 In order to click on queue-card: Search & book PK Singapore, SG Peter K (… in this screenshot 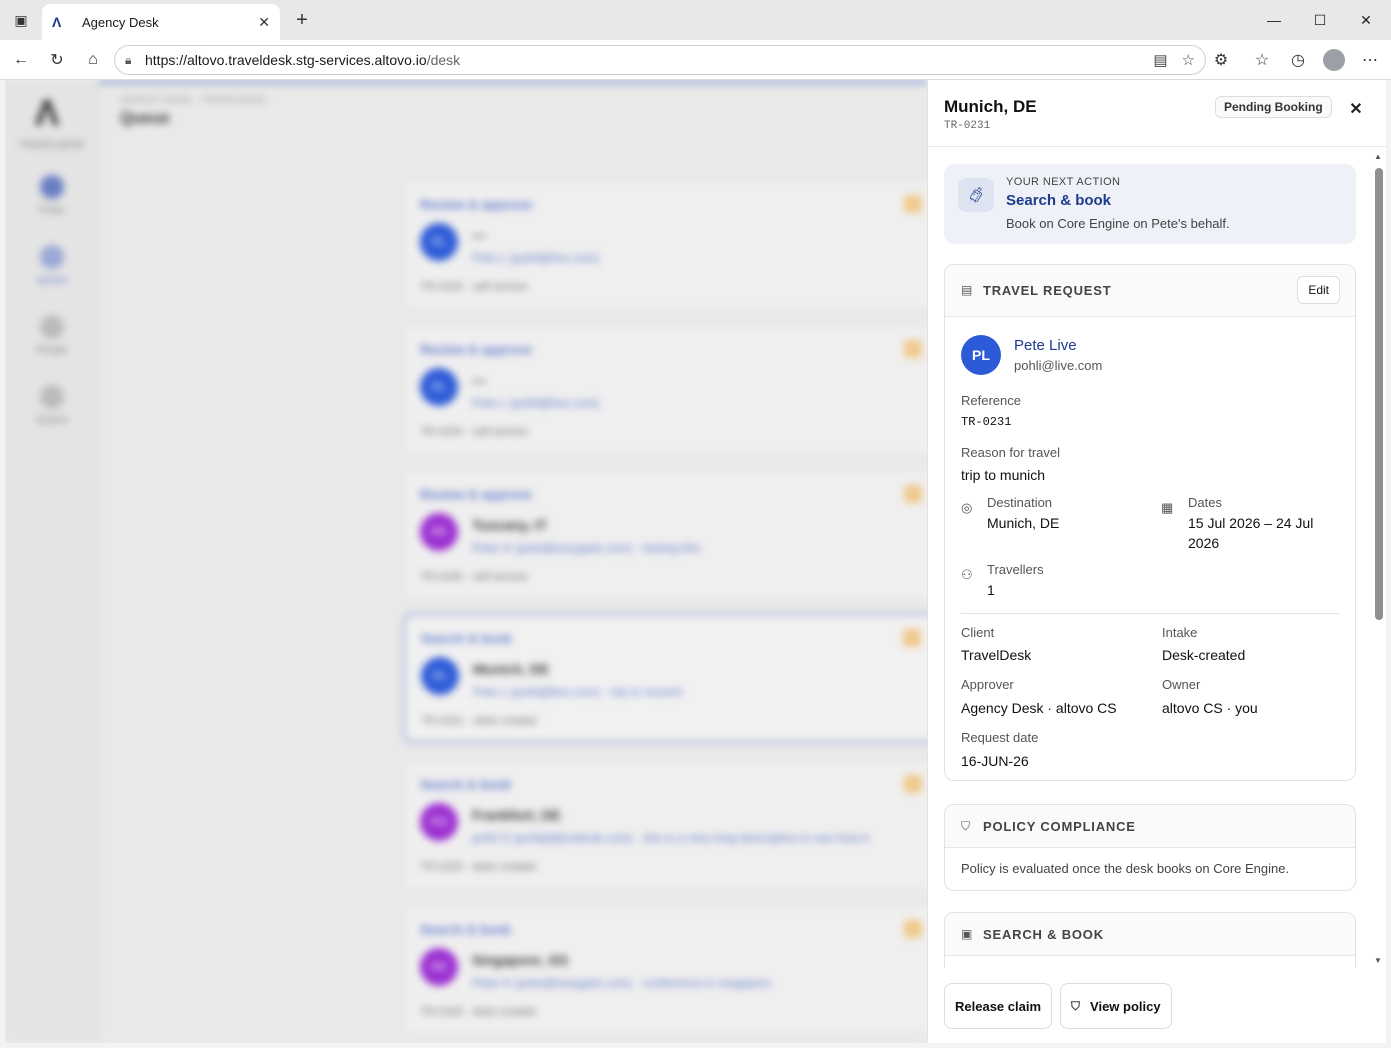, I will do `click(673, 970)`.